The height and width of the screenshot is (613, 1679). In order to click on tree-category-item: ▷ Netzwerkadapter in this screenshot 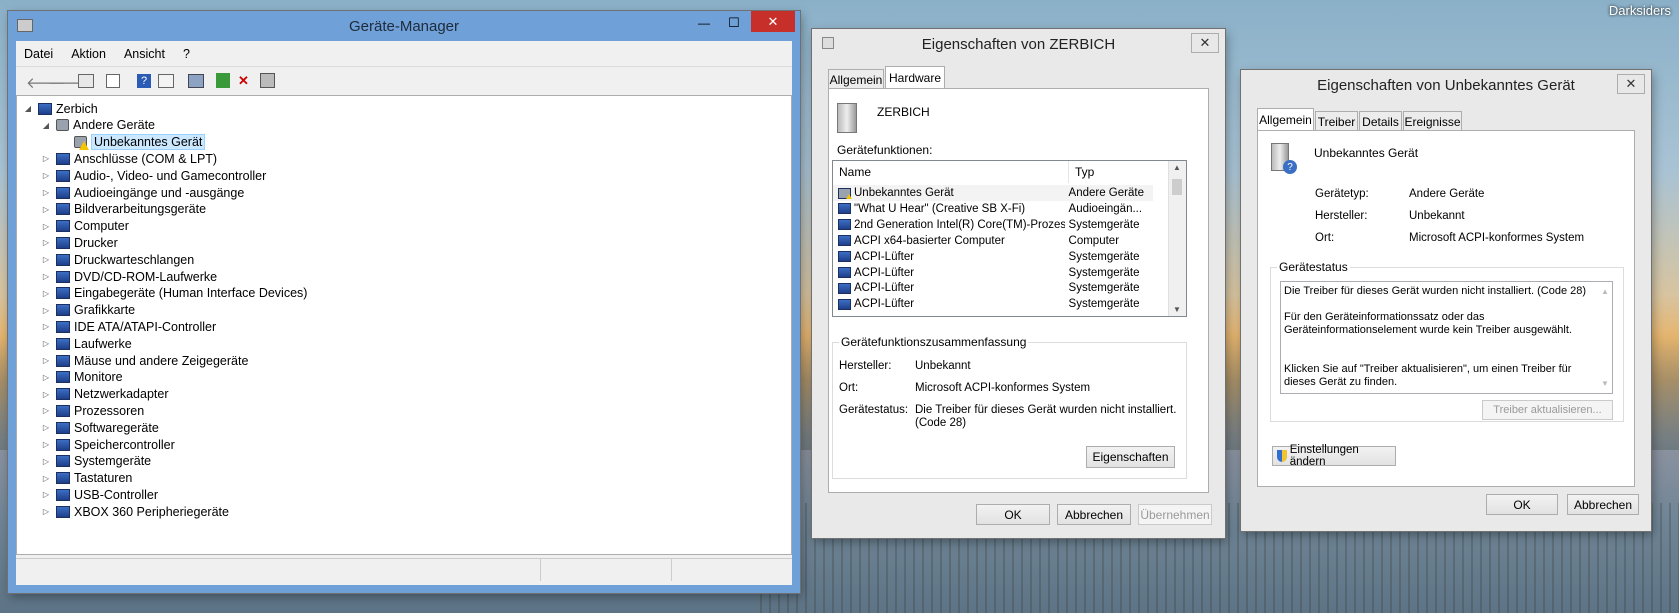, I will do `click(105, 394)`.